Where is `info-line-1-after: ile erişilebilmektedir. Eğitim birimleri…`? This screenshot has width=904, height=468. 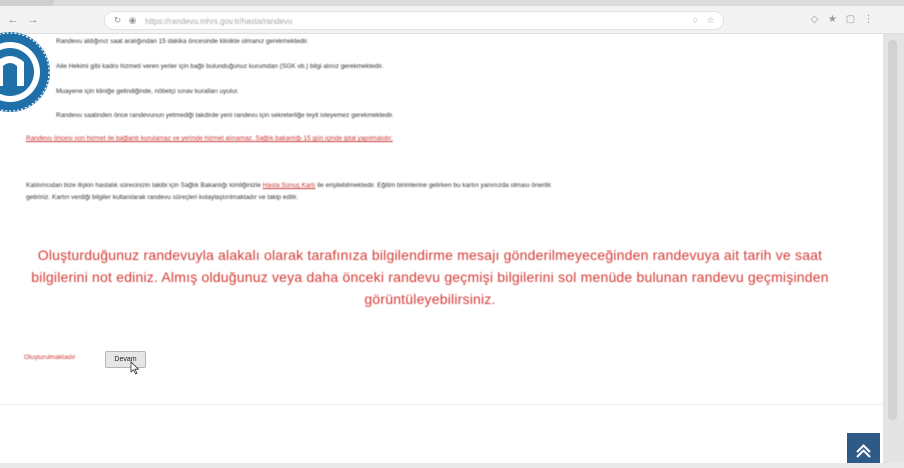 info-line-1-after: ile erişilebilmektedir. Eğitim birimleri… is located at coordinates (435, 185).